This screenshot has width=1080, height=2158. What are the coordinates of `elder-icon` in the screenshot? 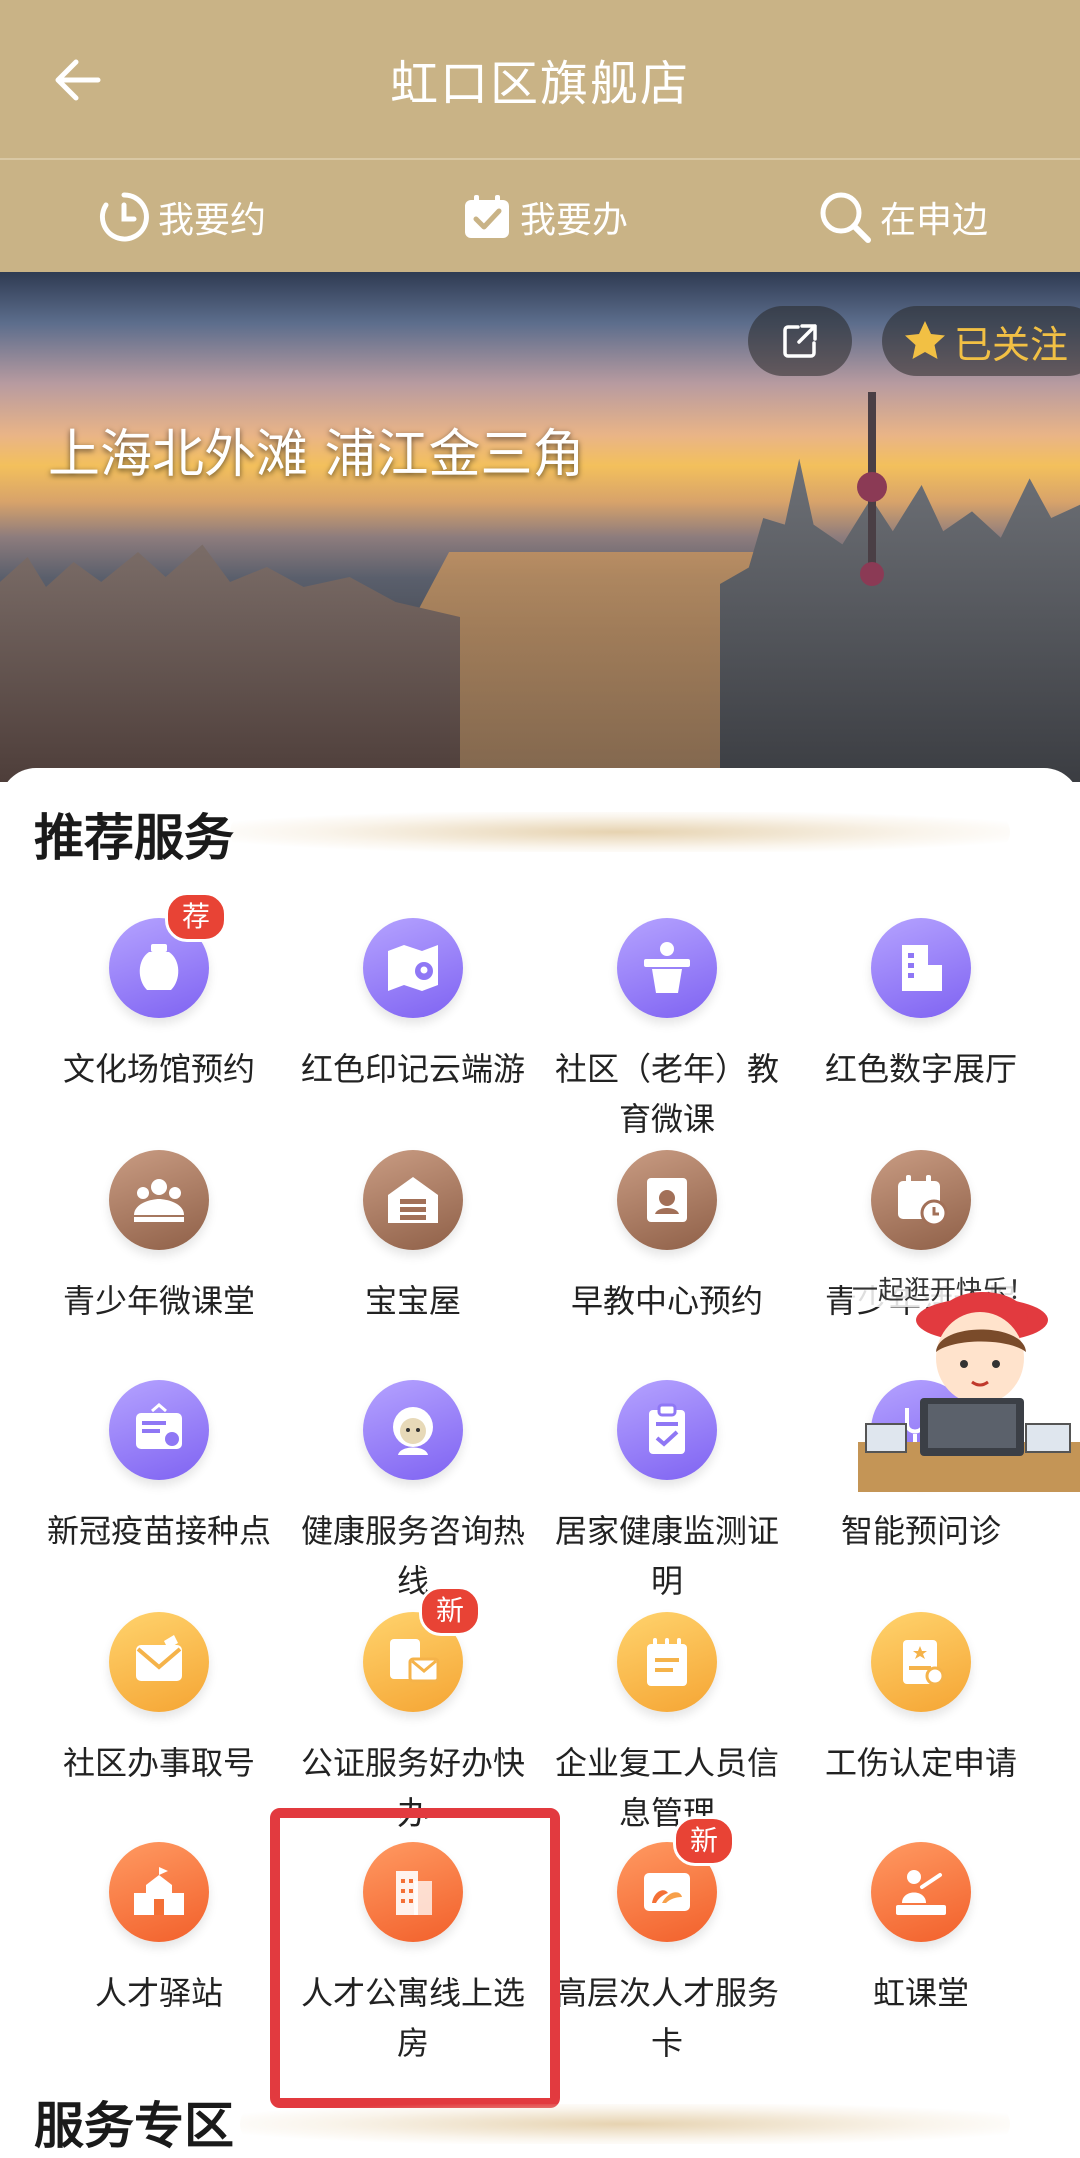 It's located at (413, 1431).